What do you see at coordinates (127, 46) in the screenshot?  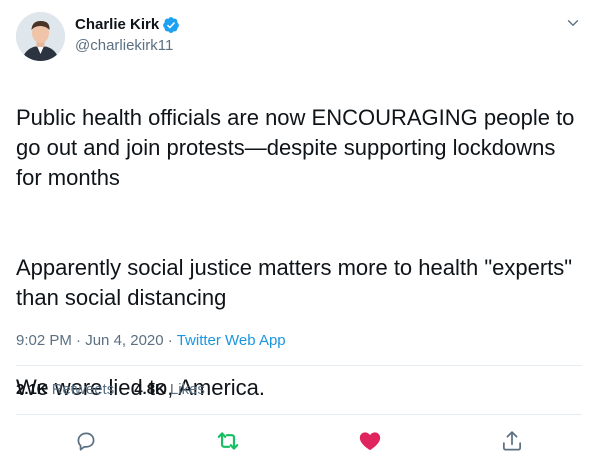 I see `handle: @charliekirk11` at bounding box center [127, 46].